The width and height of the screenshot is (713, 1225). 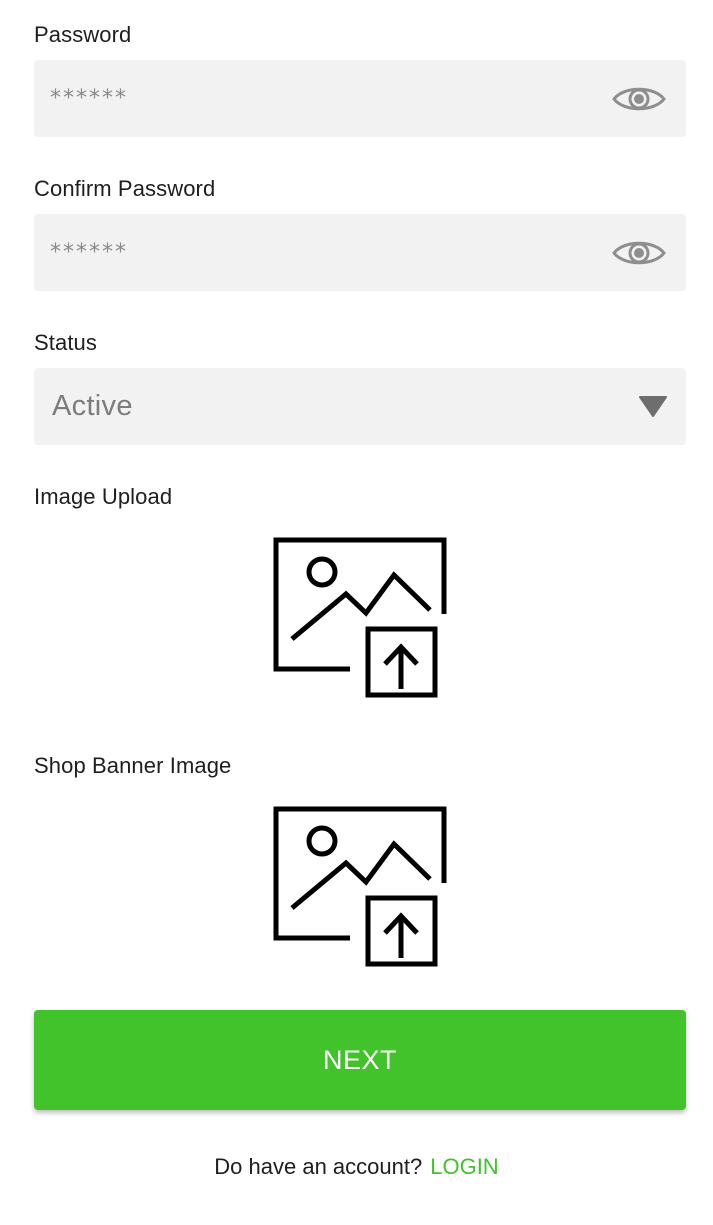 What do you see at coordinates (83, 34) in the screenshot?
I see `password-label: Password` at bounding box center [83, 34].